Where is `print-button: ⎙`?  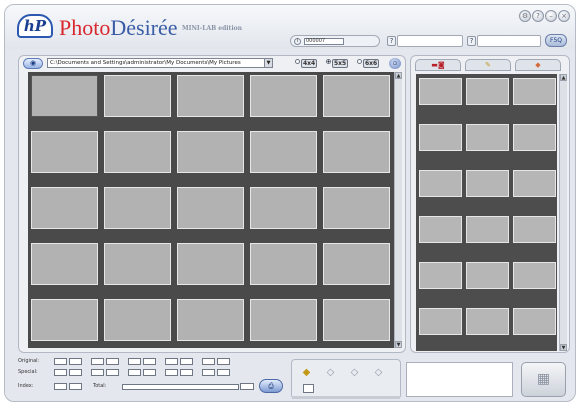
print-button: ⎙ is located at coordinates (271, 386).